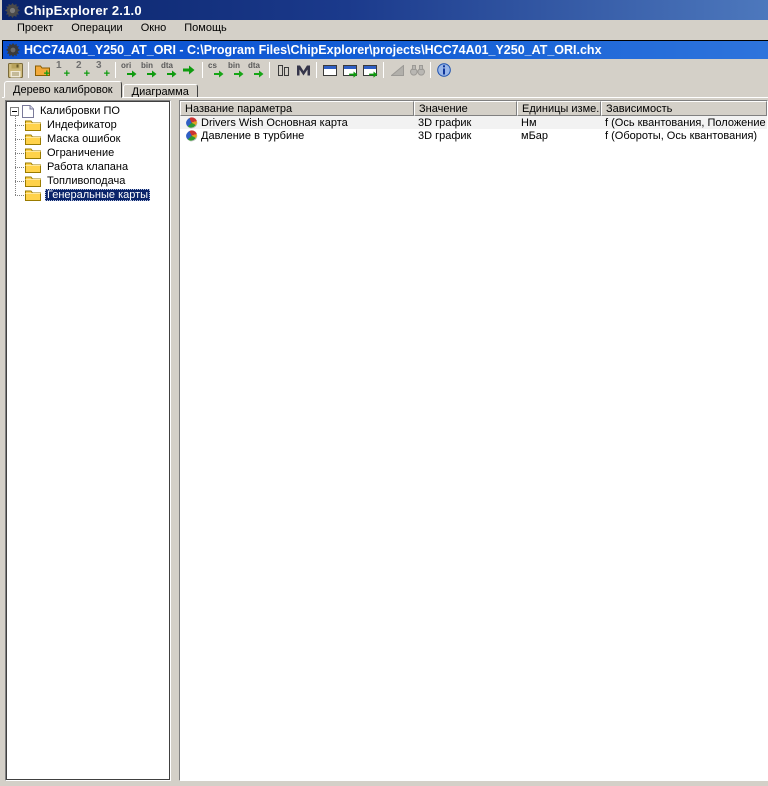 The height and width of the screenshot is (786, 768). What do you see at coordinates (80, 153) in the screenshot?
I see `tree-item-label: Ограничение` at bounding box center [80, 153].